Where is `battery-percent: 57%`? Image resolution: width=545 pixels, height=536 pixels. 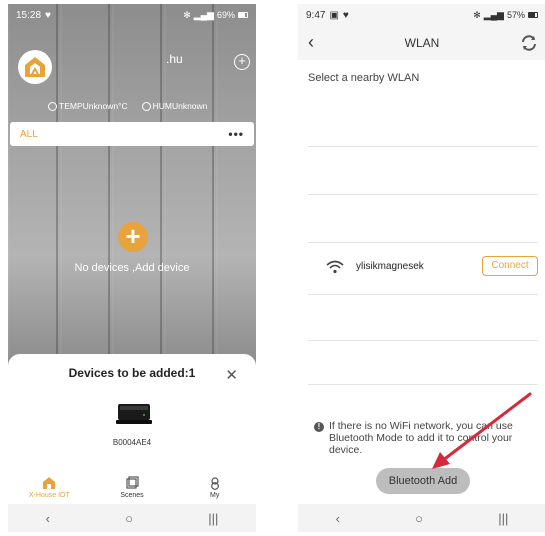 battery-percent: 57% is located at coordinates (515, 15).